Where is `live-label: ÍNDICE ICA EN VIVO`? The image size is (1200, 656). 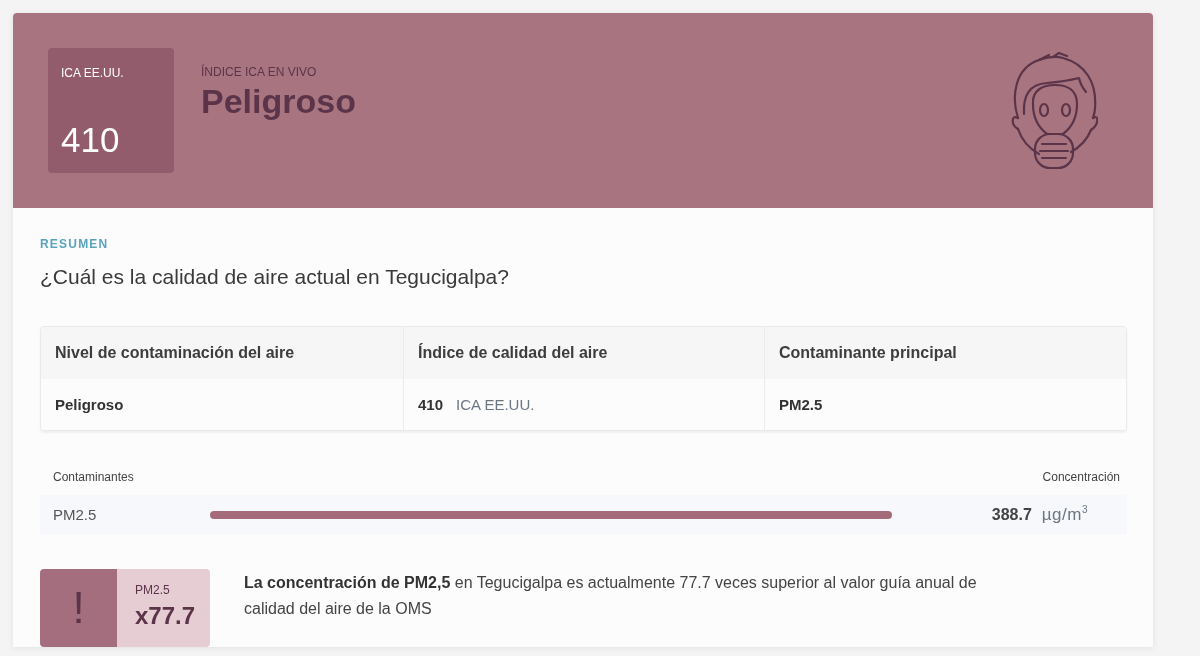 live-label: ÍNDICE ICA EN VIVO is located at coordinates (259, 72).